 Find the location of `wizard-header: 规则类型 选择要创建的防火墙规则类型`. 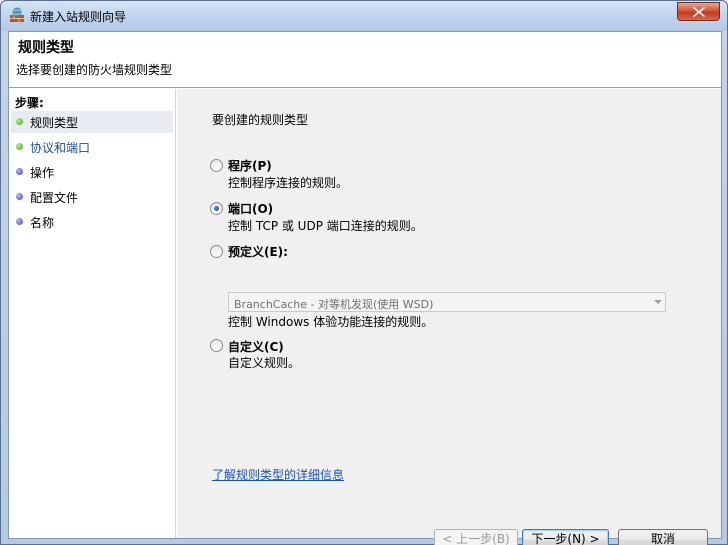

wizard-header: 规则类型 选择要创建的防火墙规则类型 is located at coordinates (365, 60).